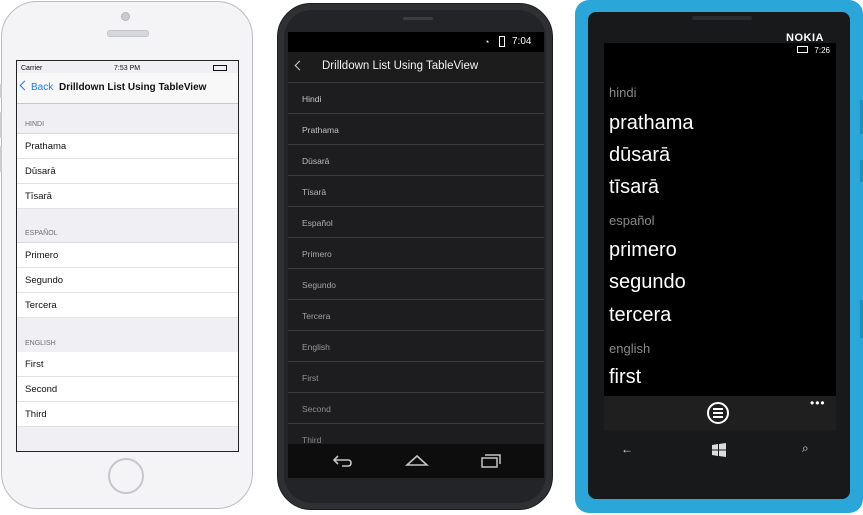  What do you see at coordinates (343, 460) in the screenshot?
I see `back-icon` at bounding box center [343, 460].